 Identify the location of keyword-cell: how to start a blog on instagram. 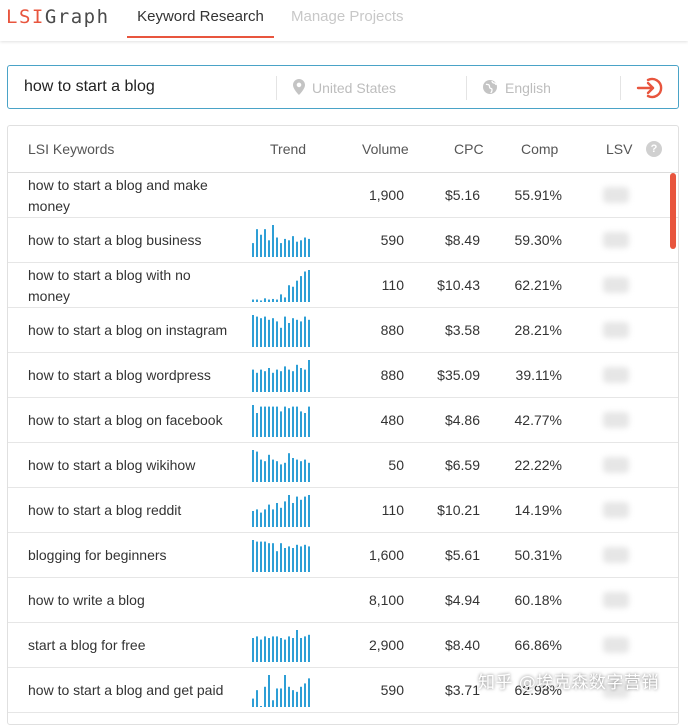
(128, 330).